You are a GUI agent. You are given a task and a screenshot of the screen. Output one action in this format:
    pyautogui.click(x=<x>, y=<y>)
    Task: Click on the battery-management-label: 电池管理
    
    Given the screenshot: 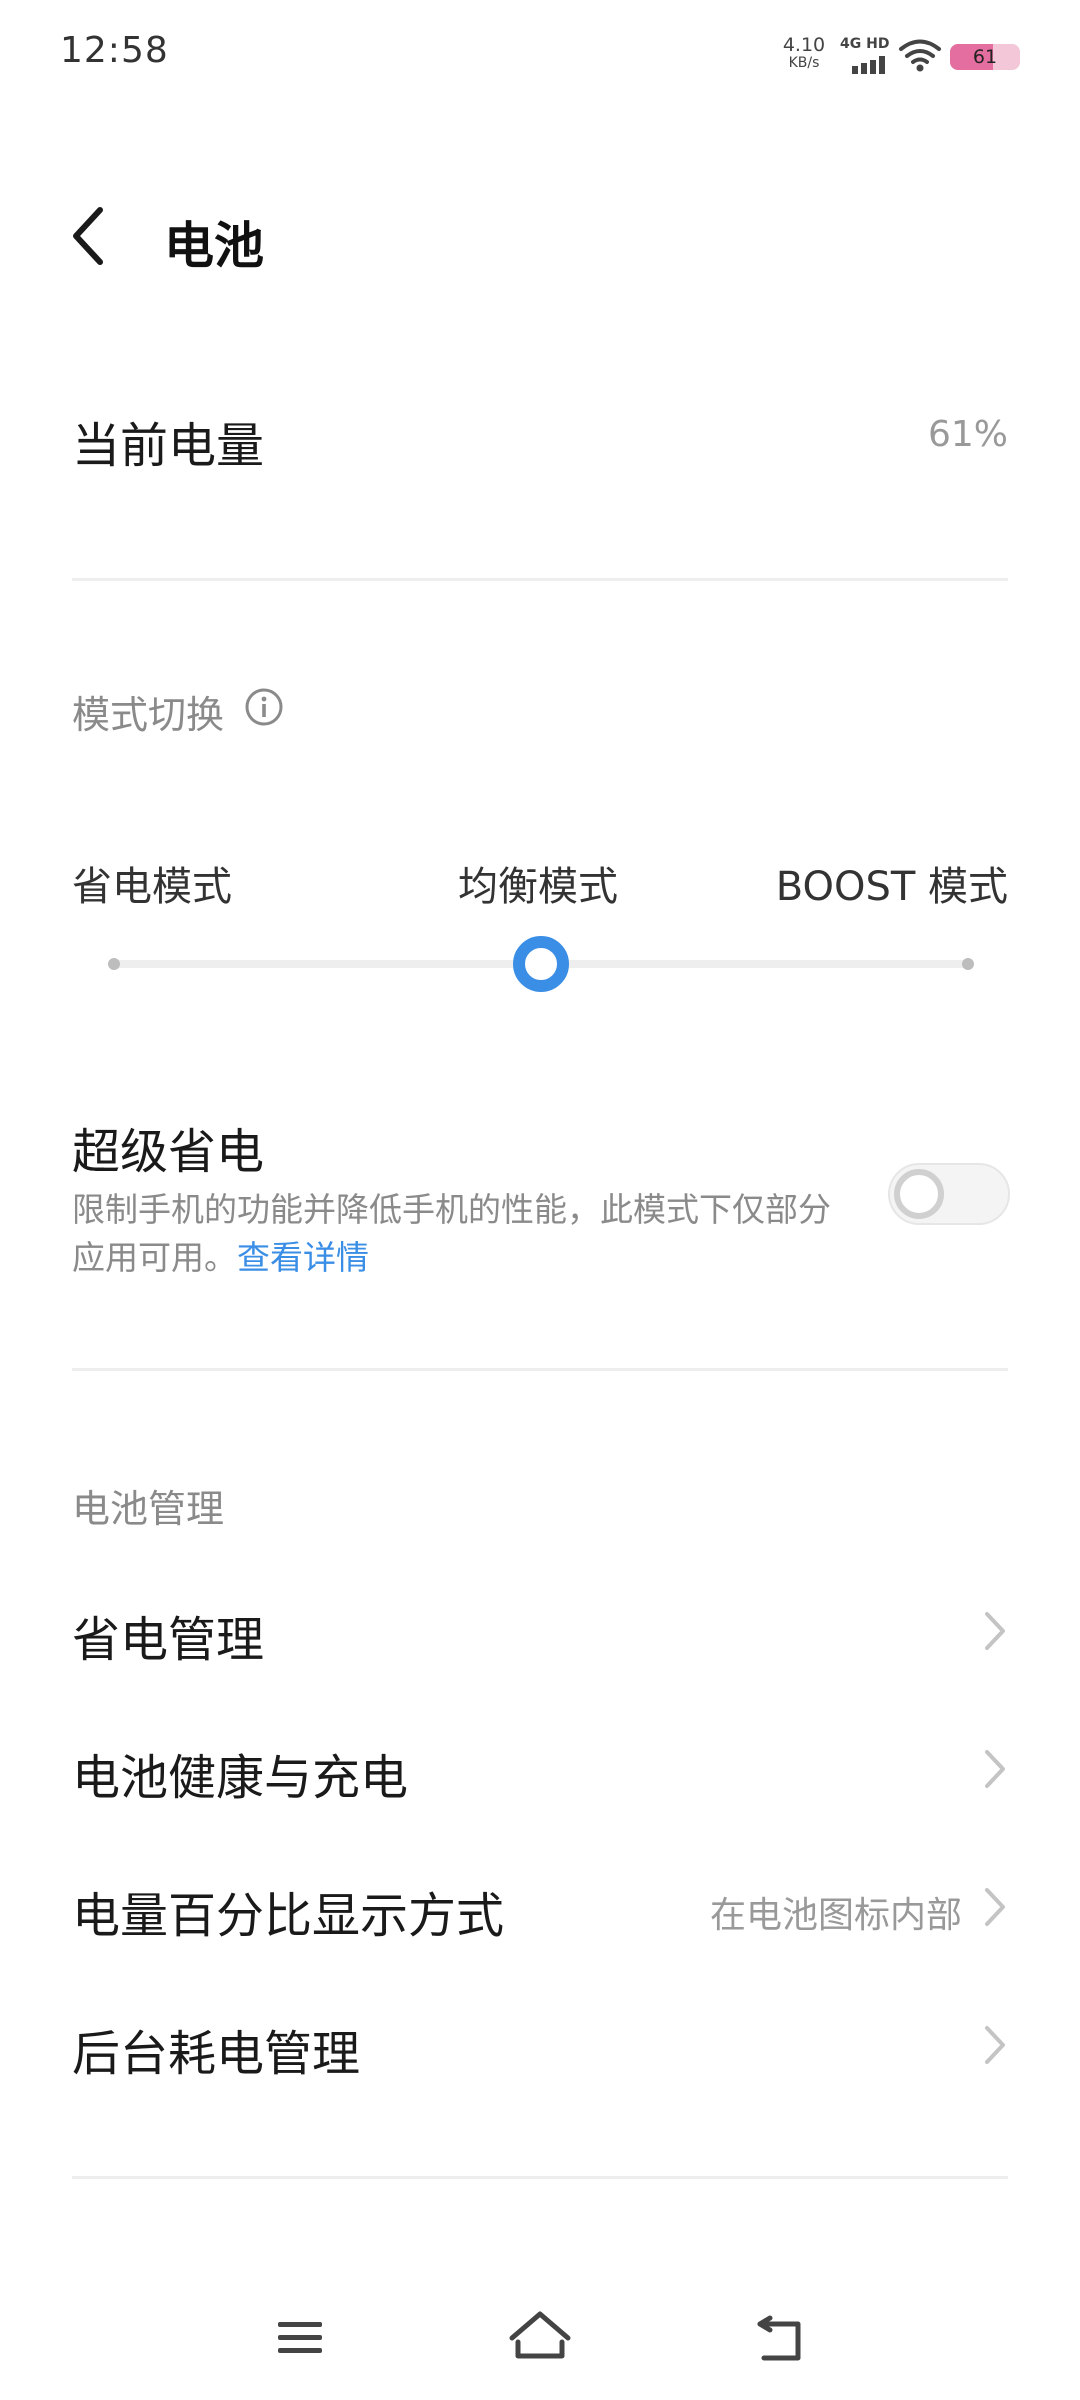 What is the action you would take?
    pyautogui.click(x=148, y=1509)
    